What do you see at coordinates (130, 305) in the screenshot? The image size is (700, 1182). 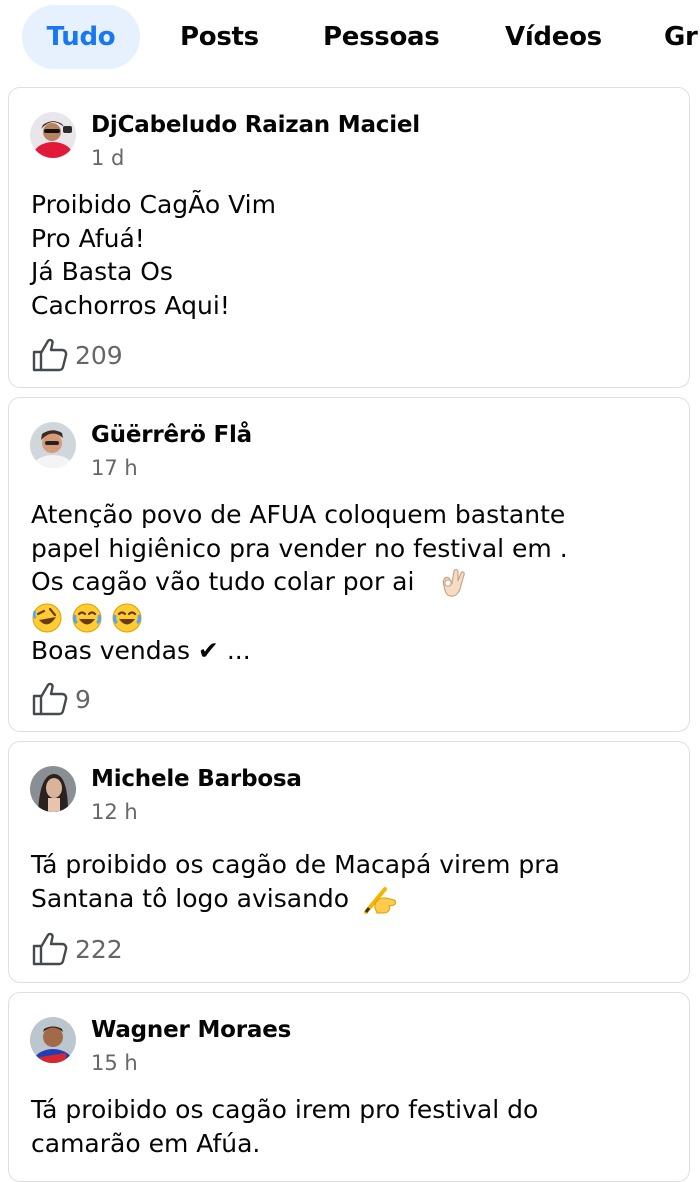 I see `post-text-line: Cachorros Aqui!` at bounding box center [130, 305].